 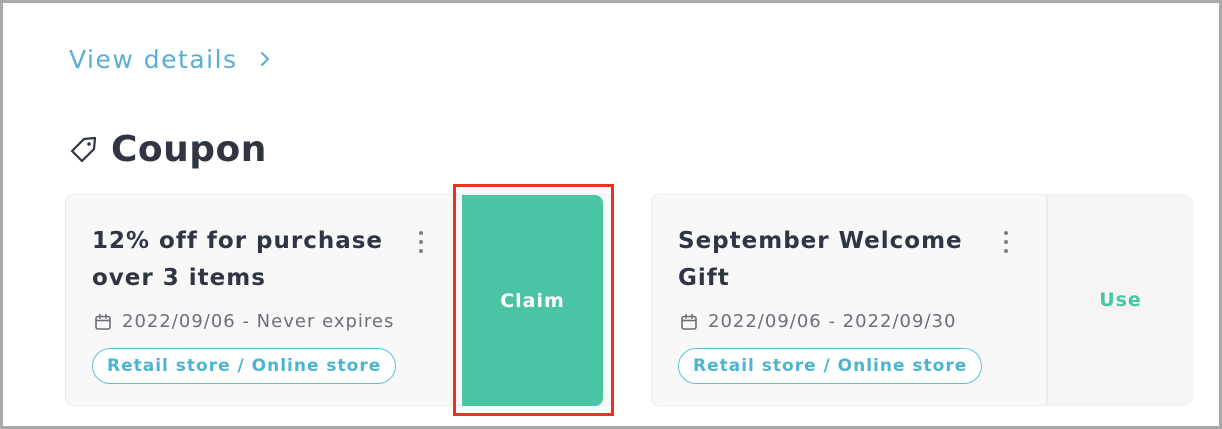 I want to click on view-details-link: View details, so click(x=170, y=59).